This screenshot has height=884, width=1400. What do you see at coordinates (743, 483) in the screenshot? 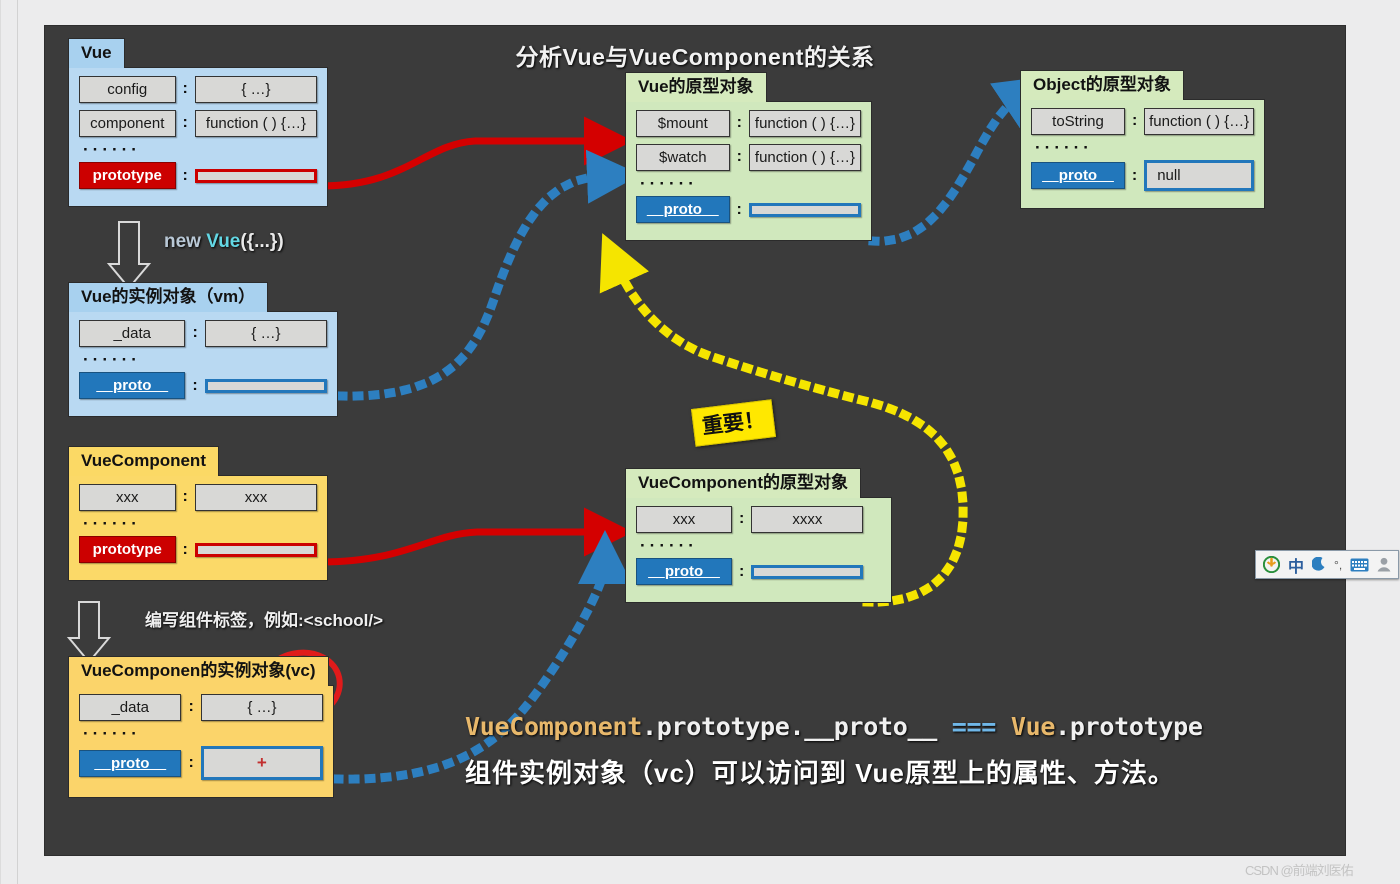
I see `box-vuecomponent-prototype-title: VueComponent的原型对象` at bounding box center [743, 483].